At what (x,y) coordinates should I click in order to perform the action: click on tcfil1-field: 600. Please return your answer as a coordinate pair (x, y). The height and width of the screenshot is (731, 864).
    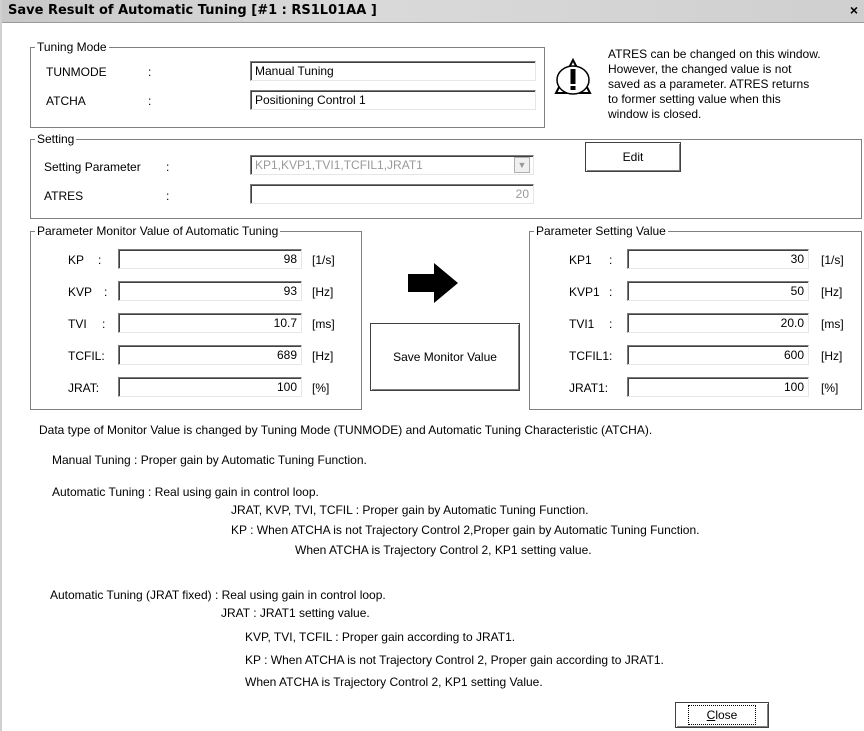
    Looking at the image, I should click on (718, 355).